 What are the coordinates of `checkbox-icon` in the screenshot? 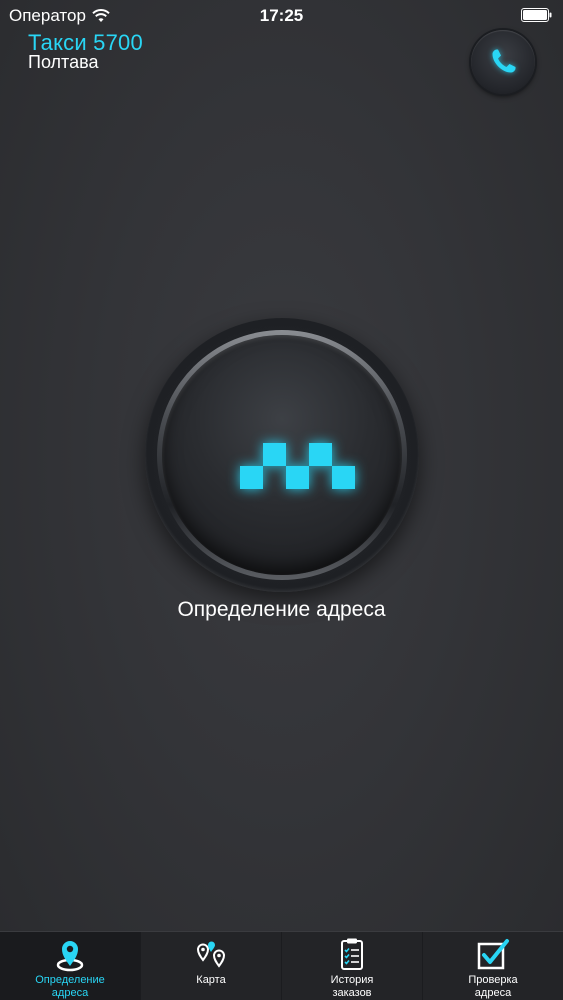 It's located at (493, 954).